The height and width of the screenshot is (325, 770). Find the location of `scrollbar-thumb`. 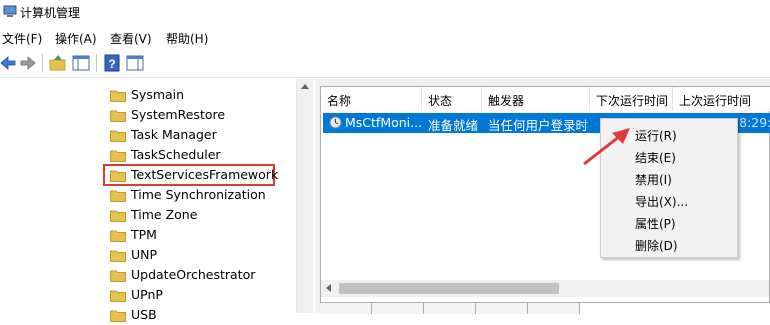

scrollbar-thumb is located at coordinates (449, 288).